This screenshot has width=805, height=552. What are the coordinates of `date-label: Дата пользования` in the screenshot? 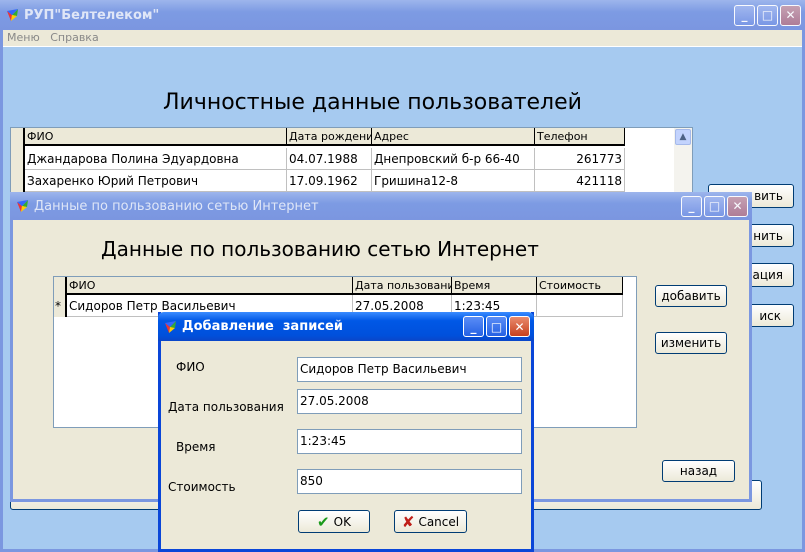 It's located at (226, 407).